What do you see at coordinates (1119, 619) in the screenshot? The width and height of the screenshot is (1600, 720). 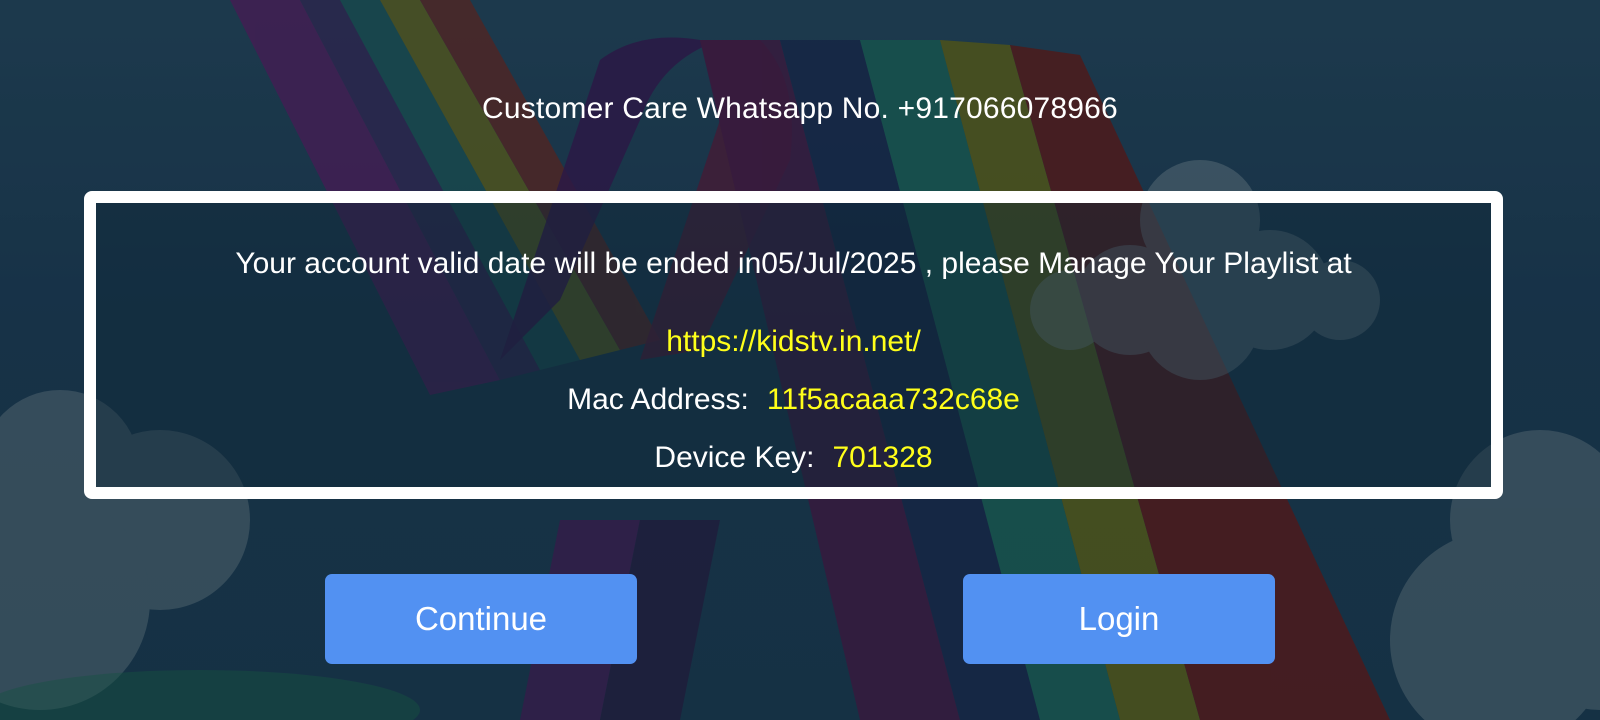 I see `login-button: Login` at bounding box center [1119, 619].